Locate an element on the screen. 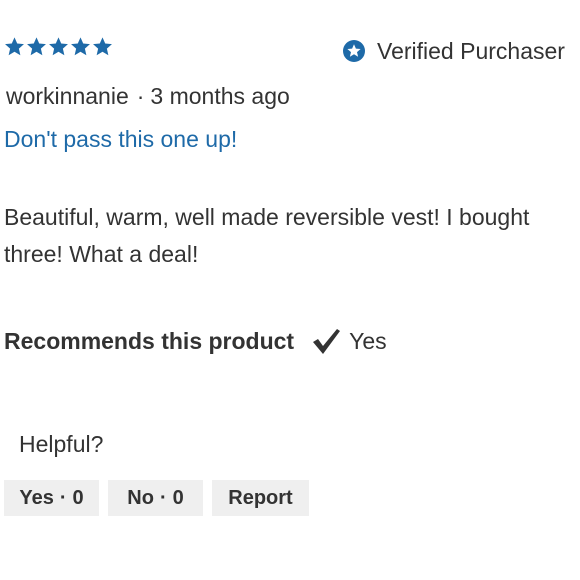 The image size is (580, 580). helpful-buttons: Yes · 0 No · 0 Report is located at coordinates (156, 498).